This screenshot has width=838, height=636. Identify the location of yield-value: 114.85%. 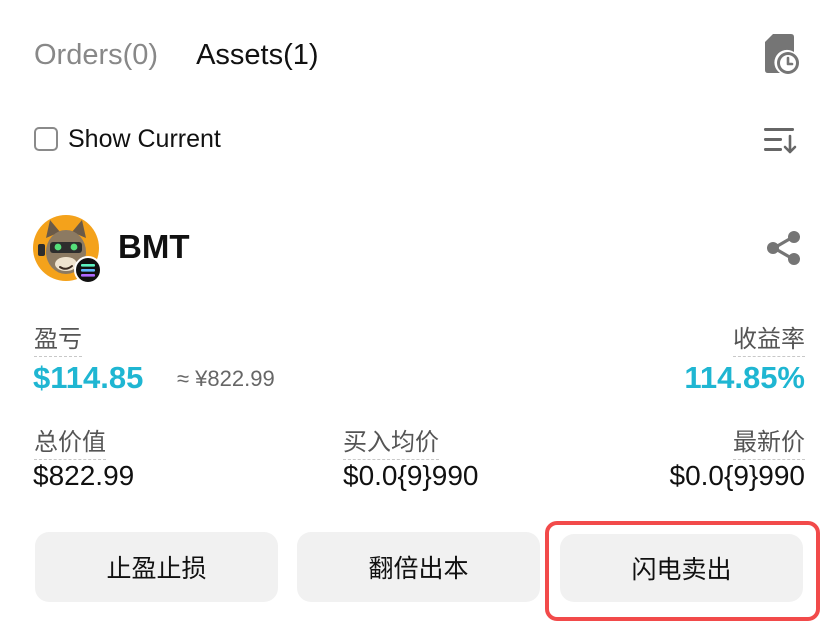
(744, 377).